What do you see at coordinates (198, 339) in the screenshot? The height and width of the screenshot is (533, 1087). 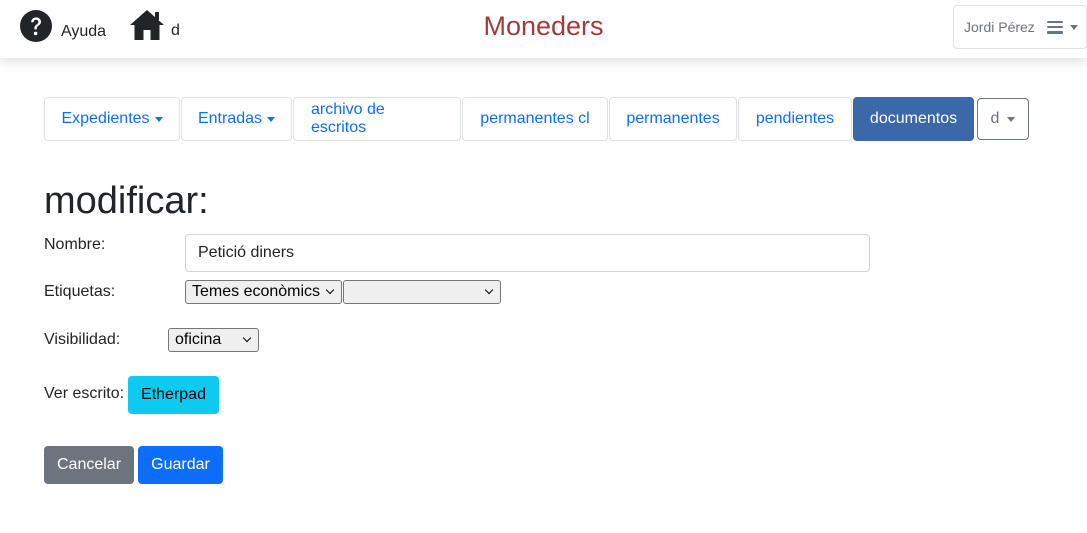 I see `visibilidad-select-value: oficina` at bounding box center [198, 339].